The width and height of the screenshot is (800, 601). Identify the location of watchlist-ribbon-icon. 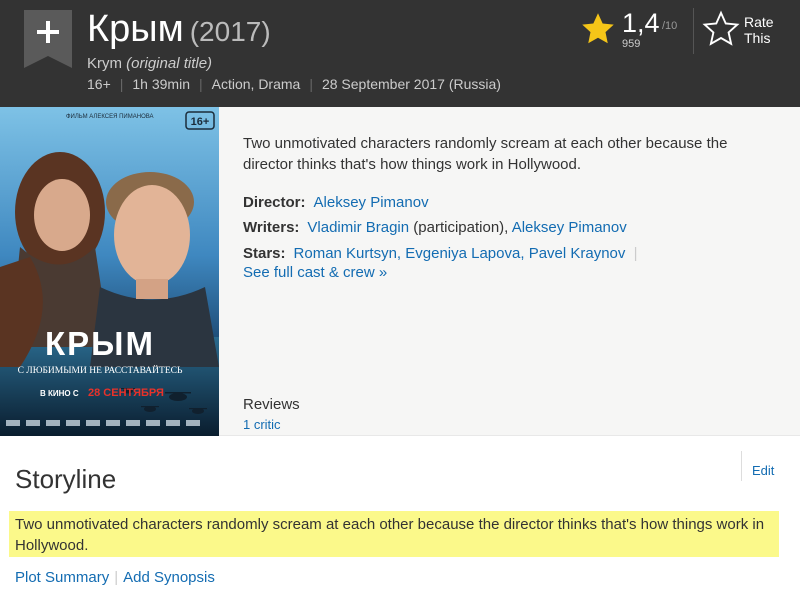
(48, 39).